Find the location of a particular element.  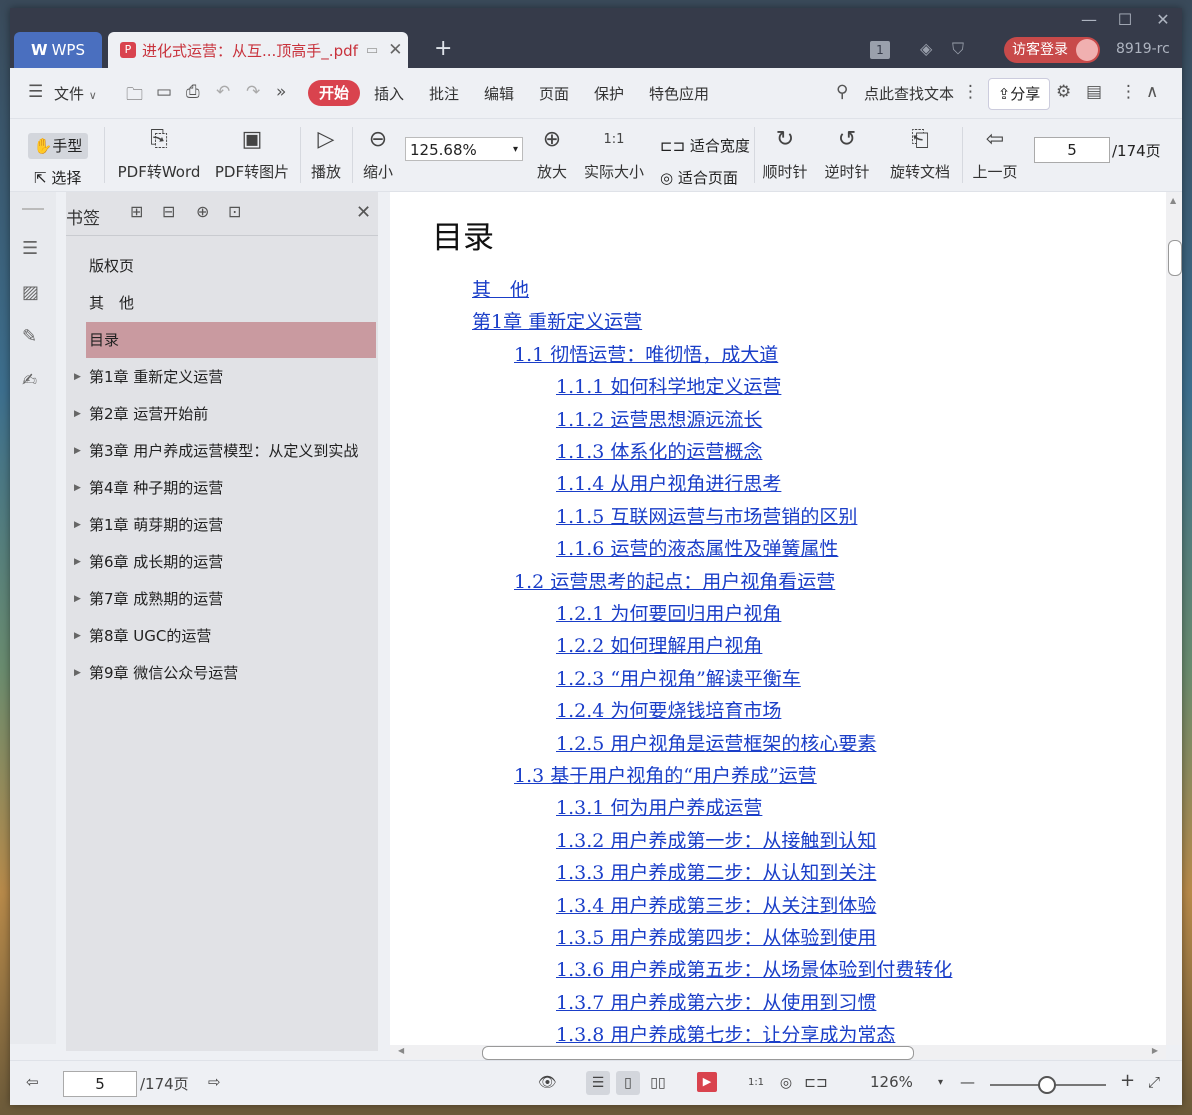

toc-link: 1.3.5 用户养成第四步：从体验到使用 is located at coordinates (716, 936).